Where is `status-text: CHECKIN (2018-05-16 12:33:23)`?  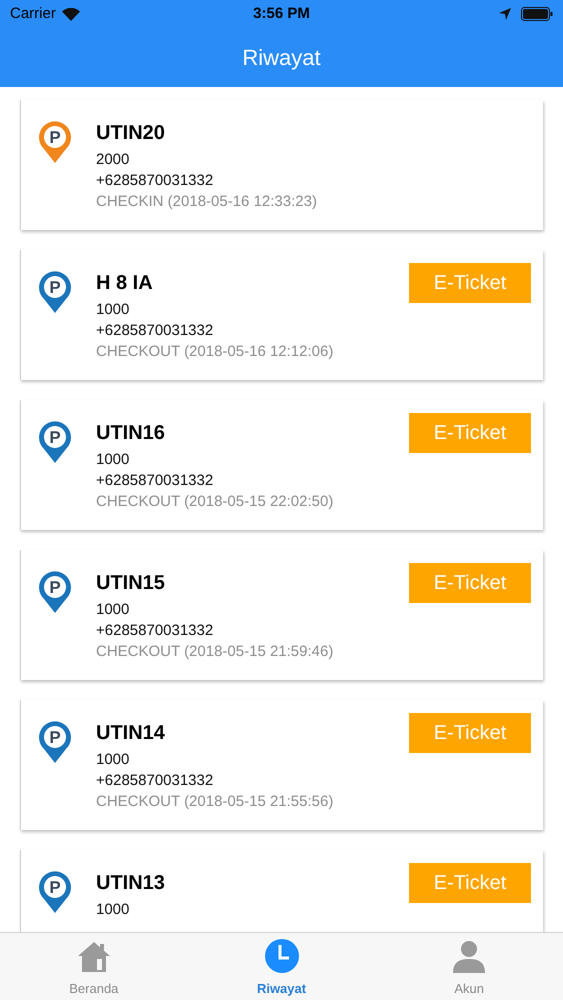
status-text: CHECKIN (2018-05-16 12:33:23) is located at coordinates (207, 202).